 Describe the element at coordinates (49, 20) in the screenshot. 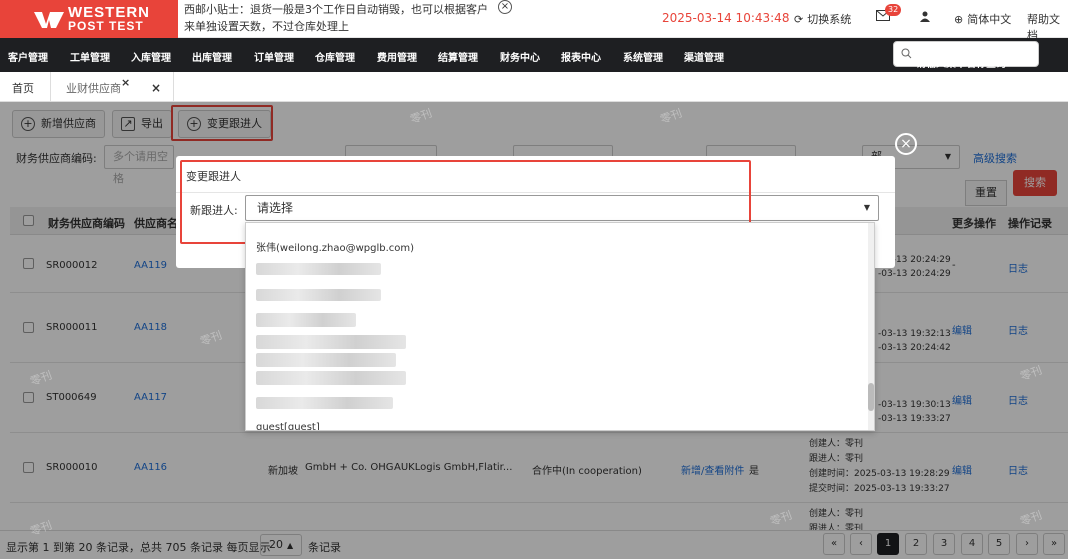

I see `logo-mark-icon` at that location.